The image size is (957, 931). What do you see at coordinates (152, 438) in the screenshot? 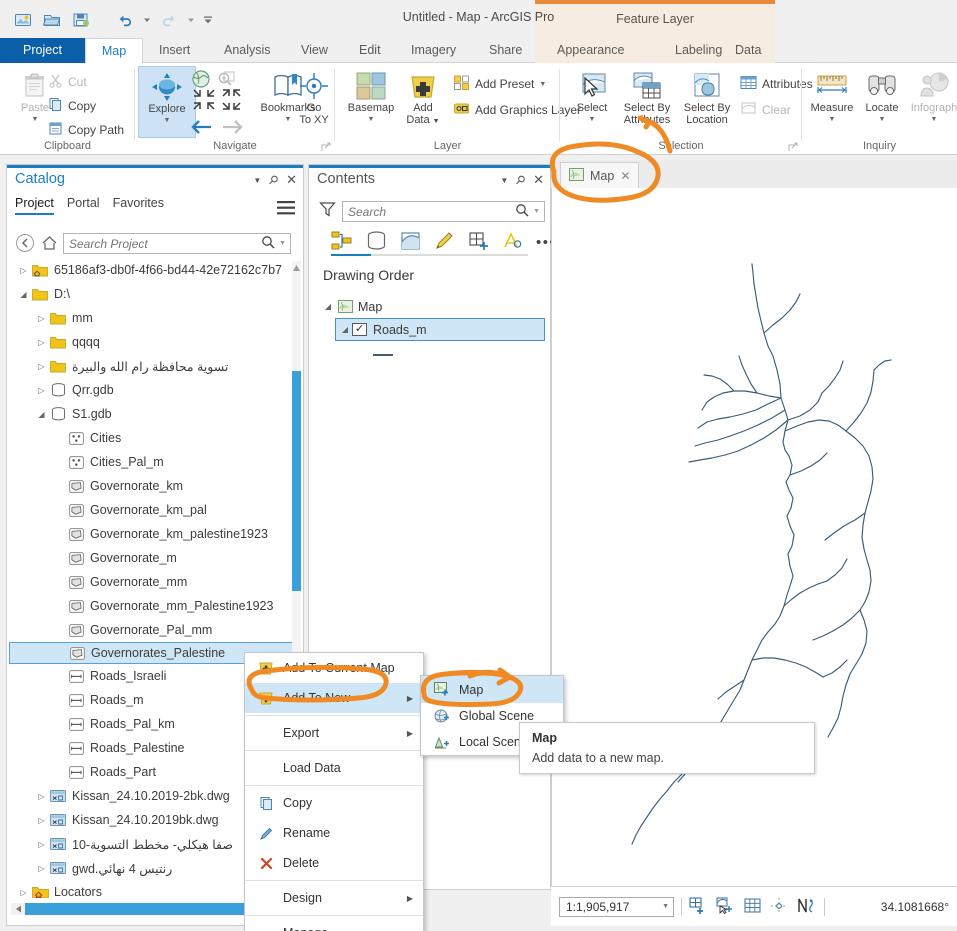
I see `catalog-tree-item: Cities` at bounding box center [152, 438].